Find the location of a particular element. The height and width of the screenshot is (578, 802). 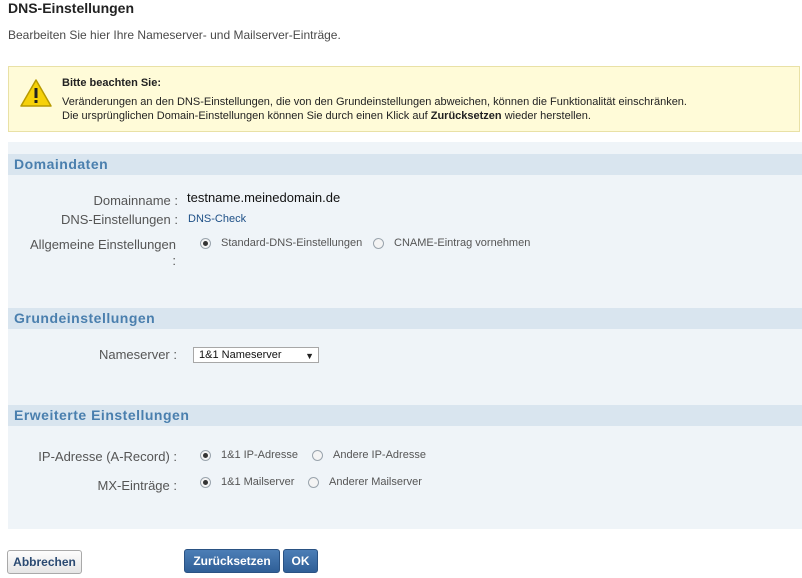

dns-settings-label: DNS-Einstellungen : is located at coordinates (119, 219).